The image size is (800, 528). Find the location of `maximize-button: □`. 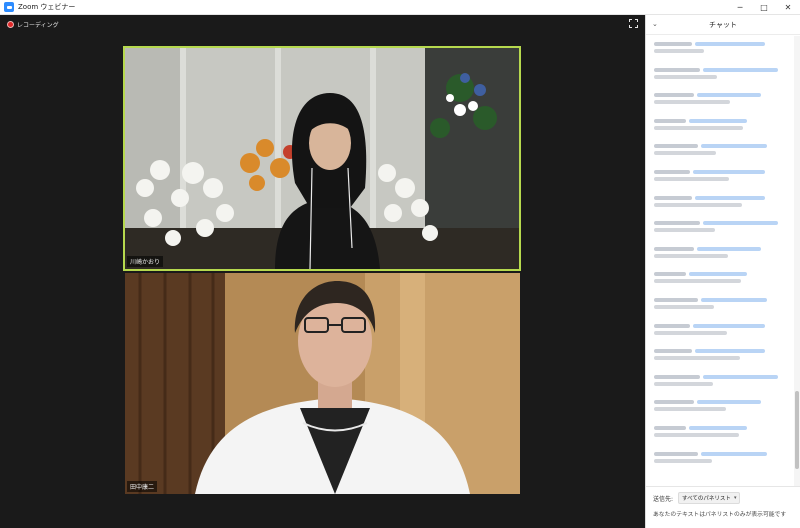

maximize-button: □ is located at coordinates (764, 7).